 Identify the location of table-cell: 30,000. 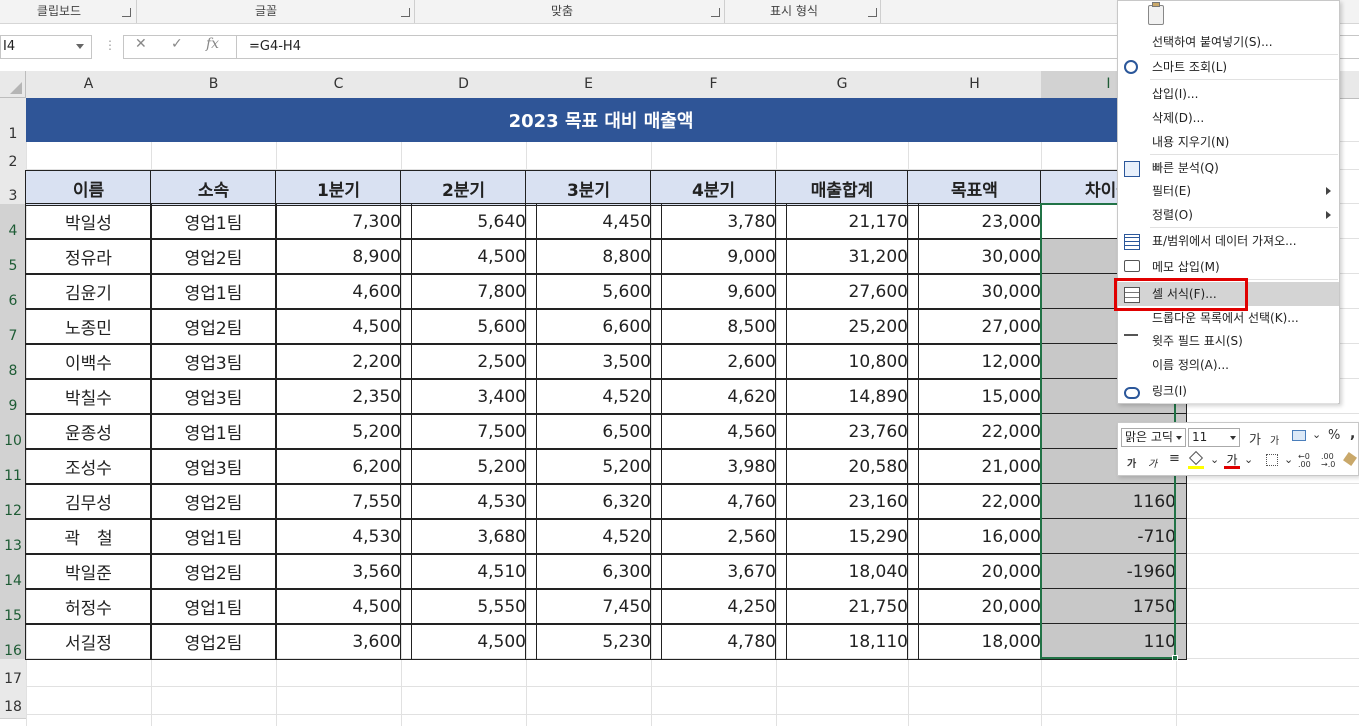
(979, 291).